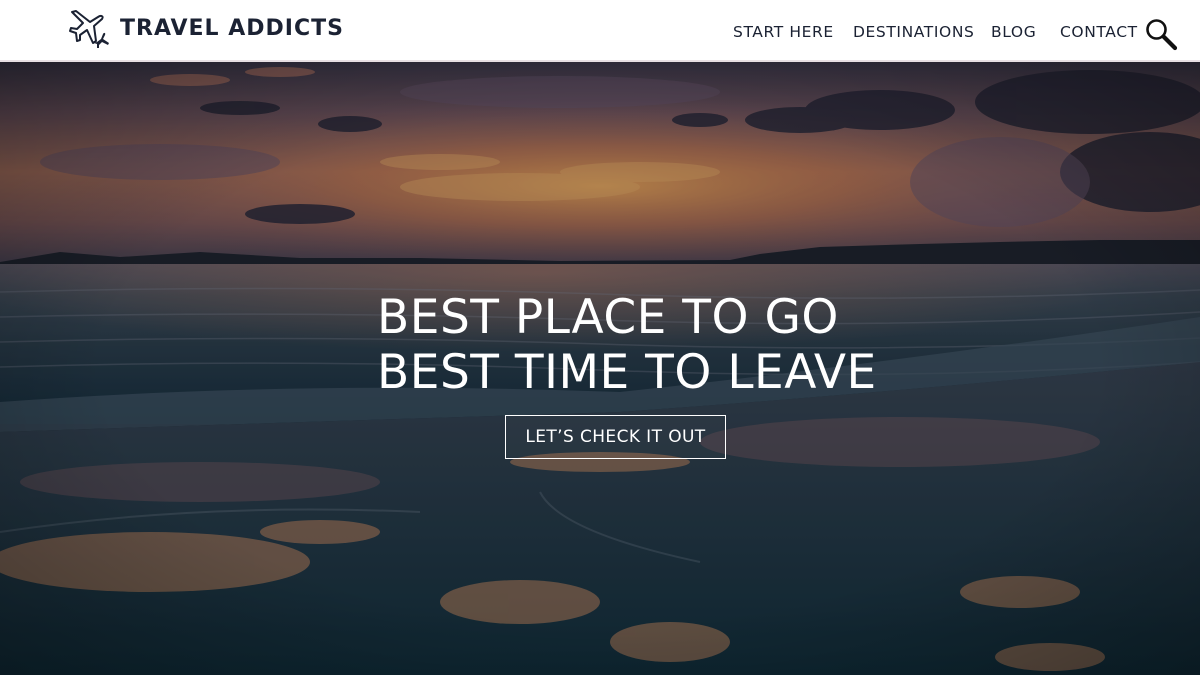 This screenshot has height=675, width=1200. Describe the element at coordinates (608, 317) in the screenshot. I see `hero-headline-line1: BEST PLACE TO GO` at that location.